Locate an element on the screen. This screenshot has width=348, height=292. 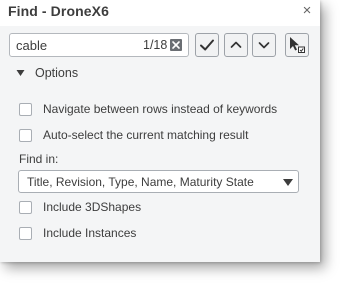
next-match-button is located at coordinates (264, 45).